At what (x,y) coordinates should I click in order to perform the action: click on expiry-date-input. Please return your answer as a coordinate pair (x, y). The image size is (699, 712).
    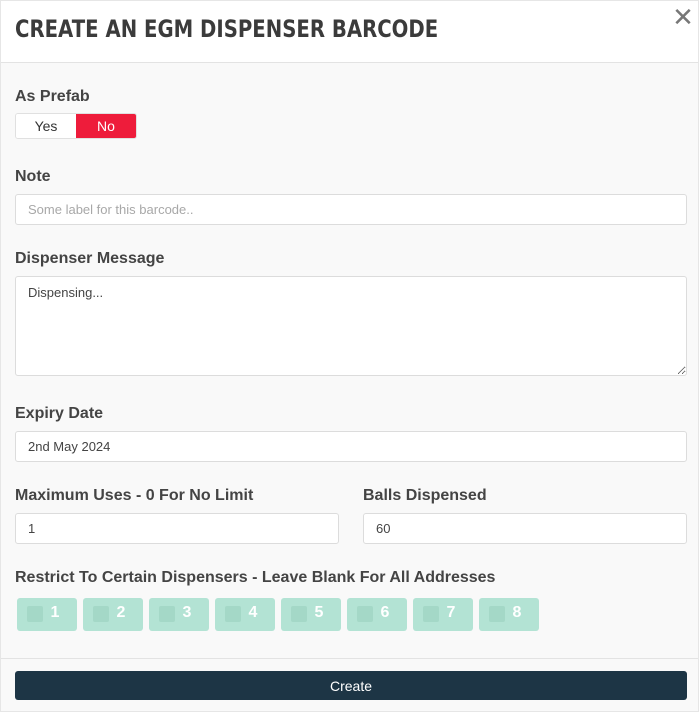
    Looking at the image, I should click on (351, 446).